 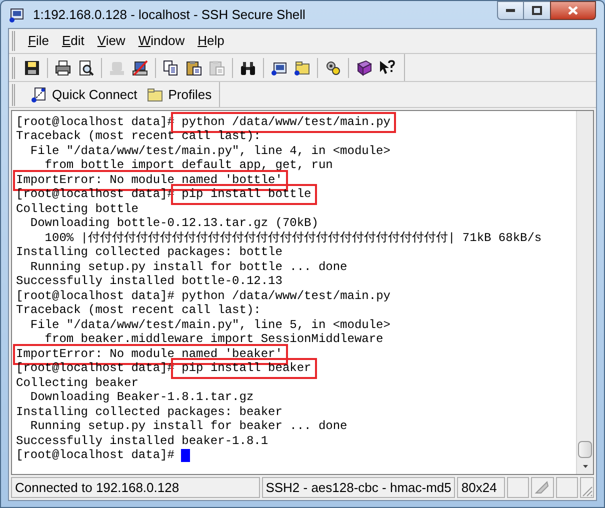 What do you see at coordinates (142, 441) in the screenshot?
I see `terminal-line: Successfully installed beaker-1.8.1` at bounding box center [142, 441].